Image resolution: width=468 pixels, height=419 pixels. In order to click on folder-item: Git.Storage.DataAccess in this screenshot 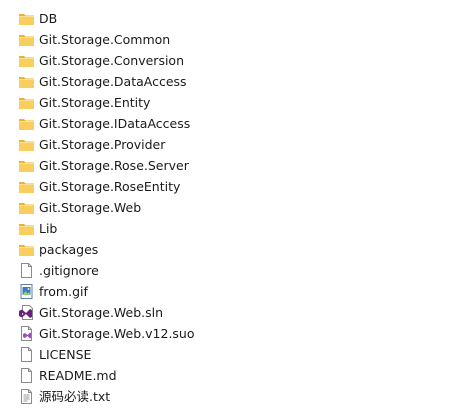, I will do `click(234, 81)`.